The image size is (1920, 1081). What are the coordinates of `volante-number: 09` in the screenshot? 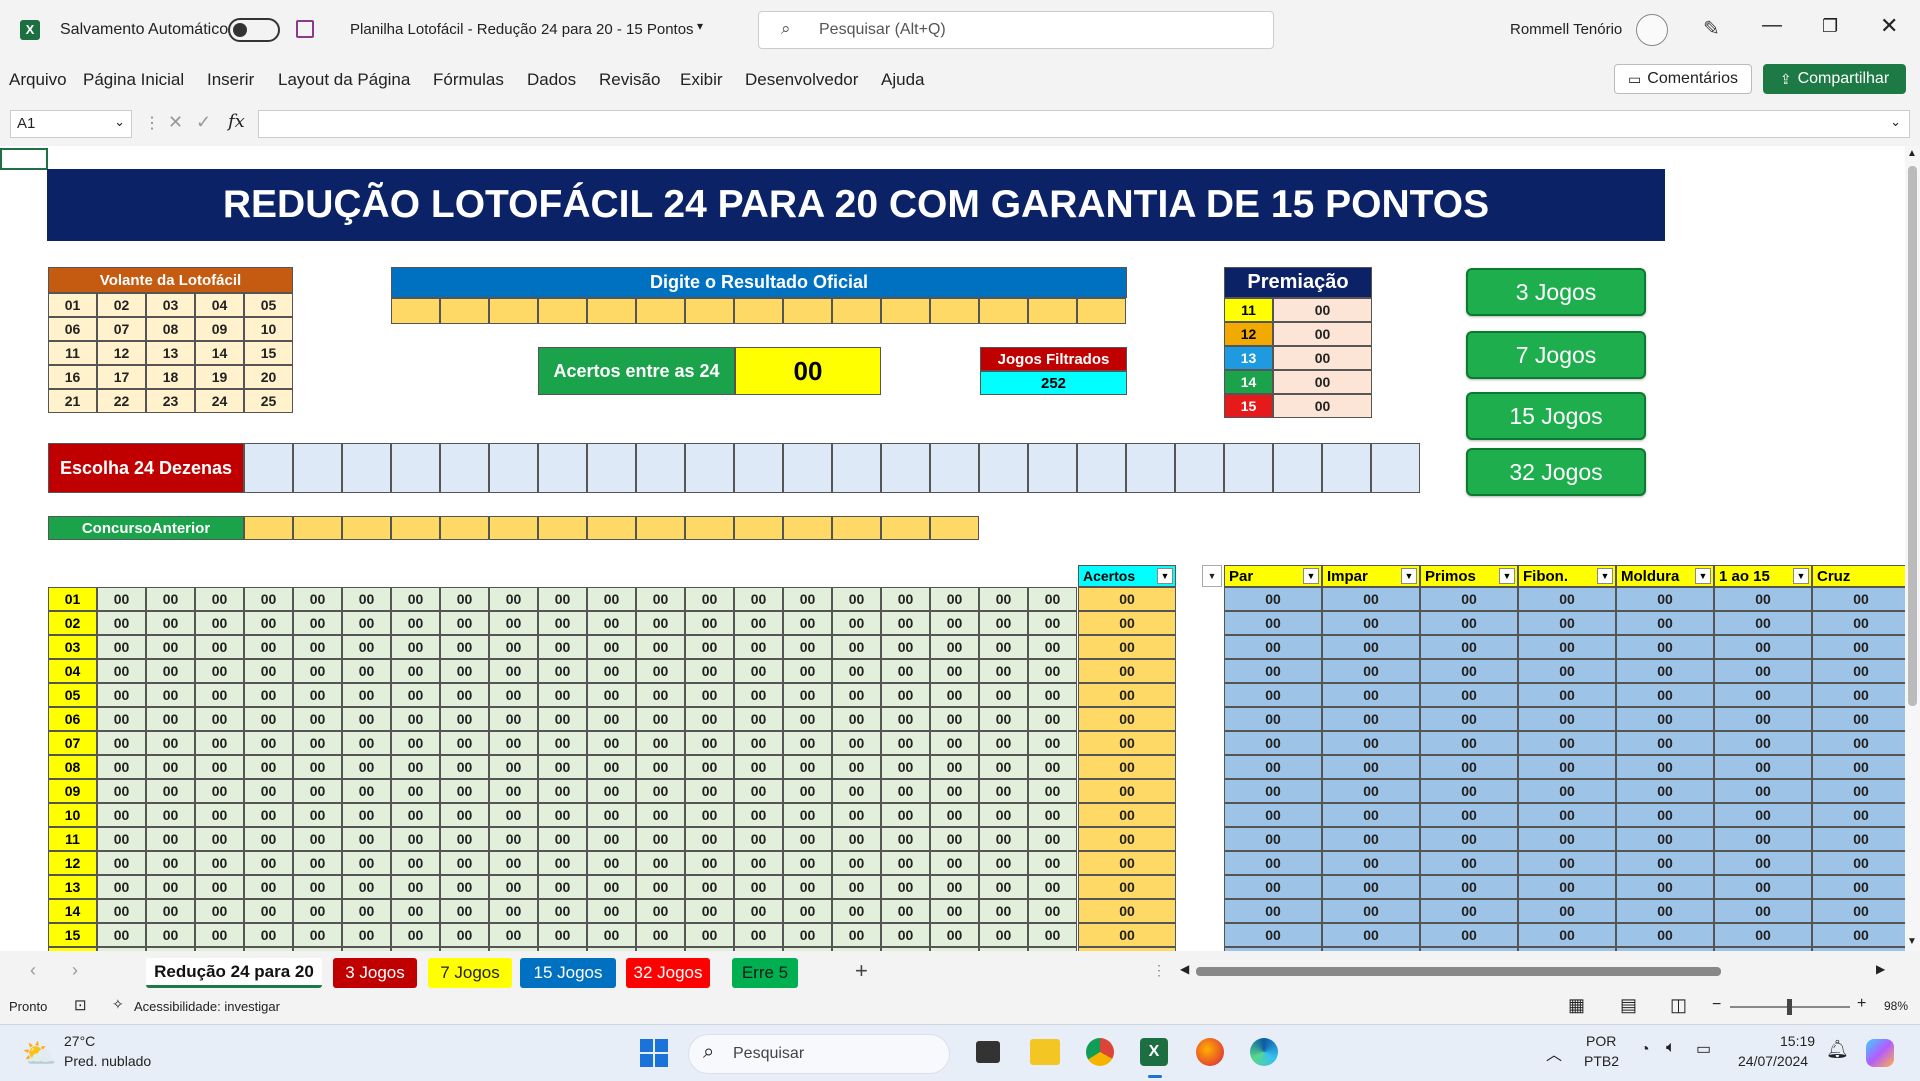 It's located at (219, 329).